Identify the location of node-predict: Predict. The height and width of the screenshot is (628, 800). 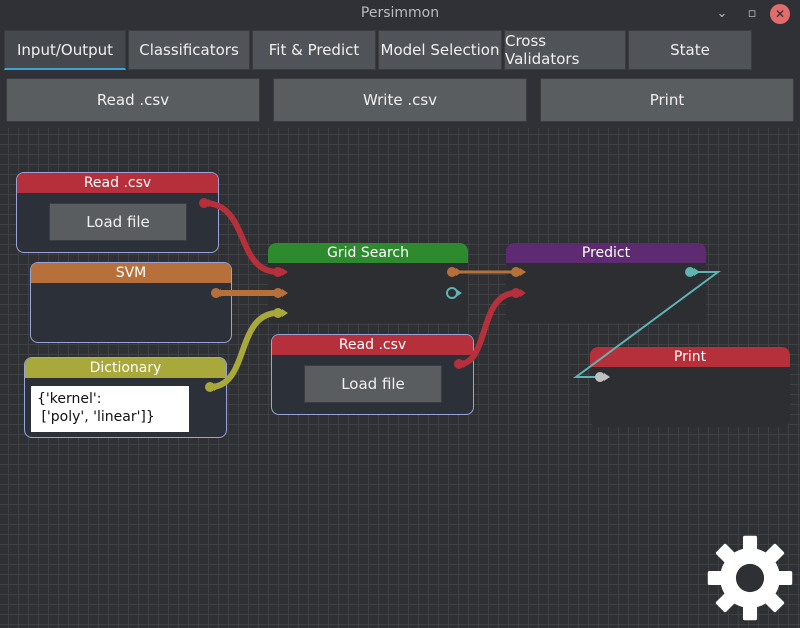
(606, 283).